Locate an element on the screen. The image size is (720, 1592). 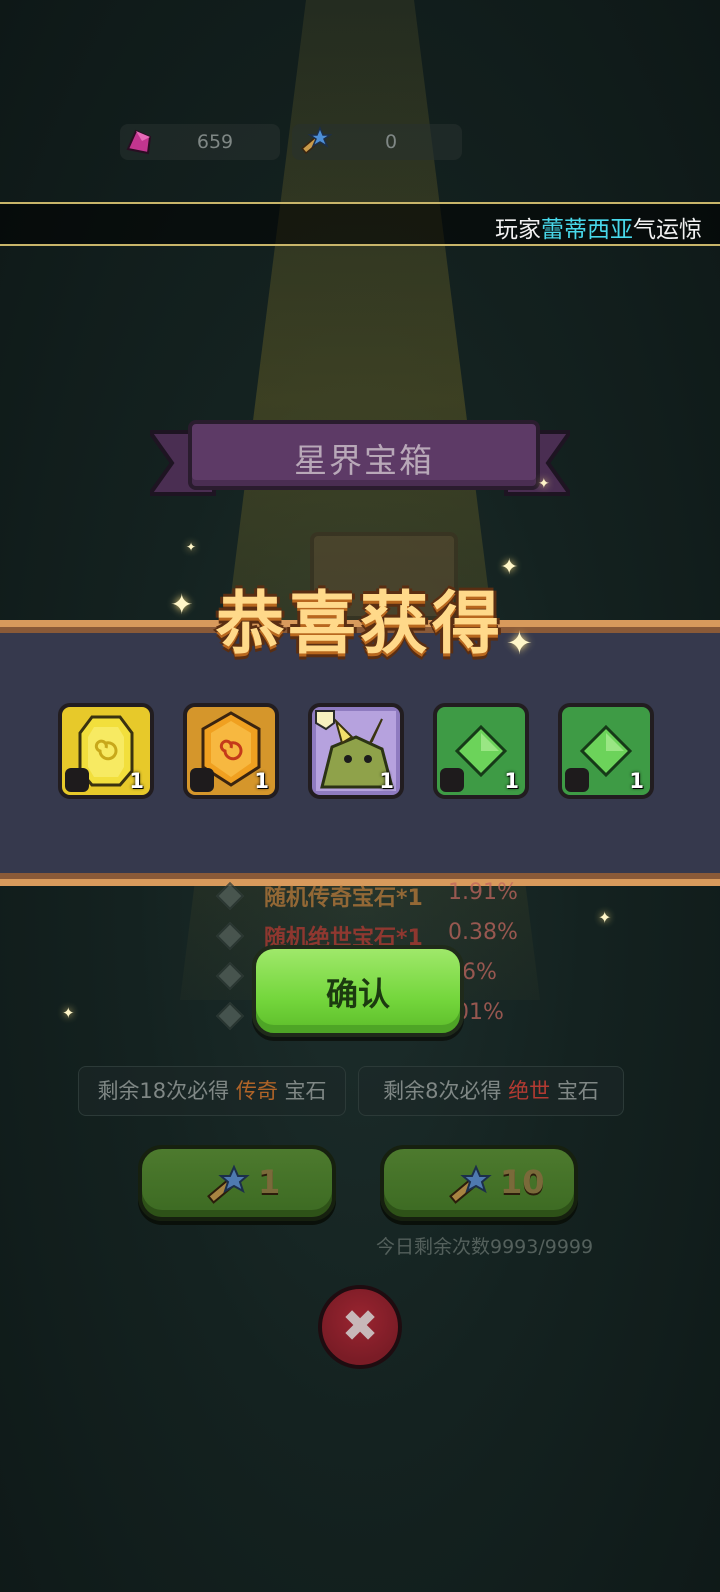
close-button: ✖ is located at coordinates (360, 1327).